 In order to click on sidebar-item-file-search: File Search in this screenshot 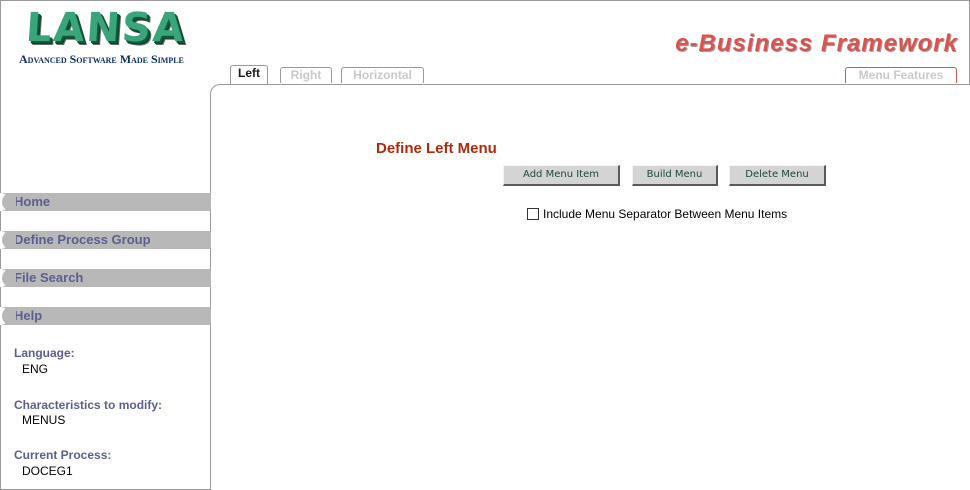, I will do `click(105, 278)`.